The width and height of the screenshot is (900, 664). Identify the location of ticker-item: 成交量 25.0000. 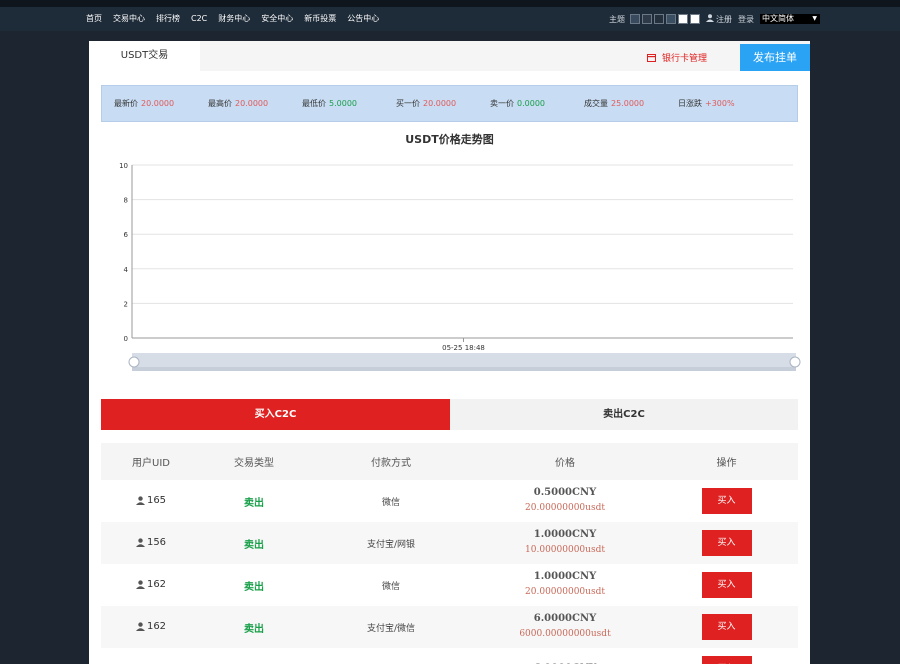
(631, 103).